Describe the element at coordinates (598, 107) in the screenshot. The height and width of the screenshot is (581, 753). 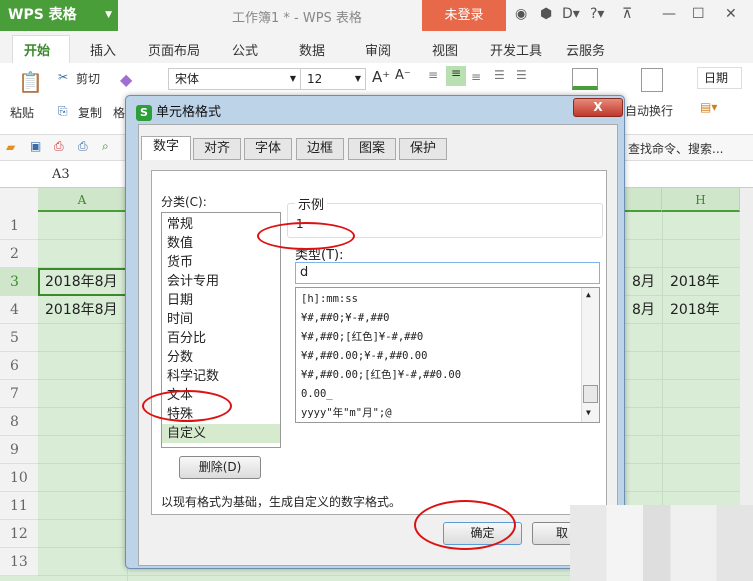
I see `dialog-close-button: X` at that location.